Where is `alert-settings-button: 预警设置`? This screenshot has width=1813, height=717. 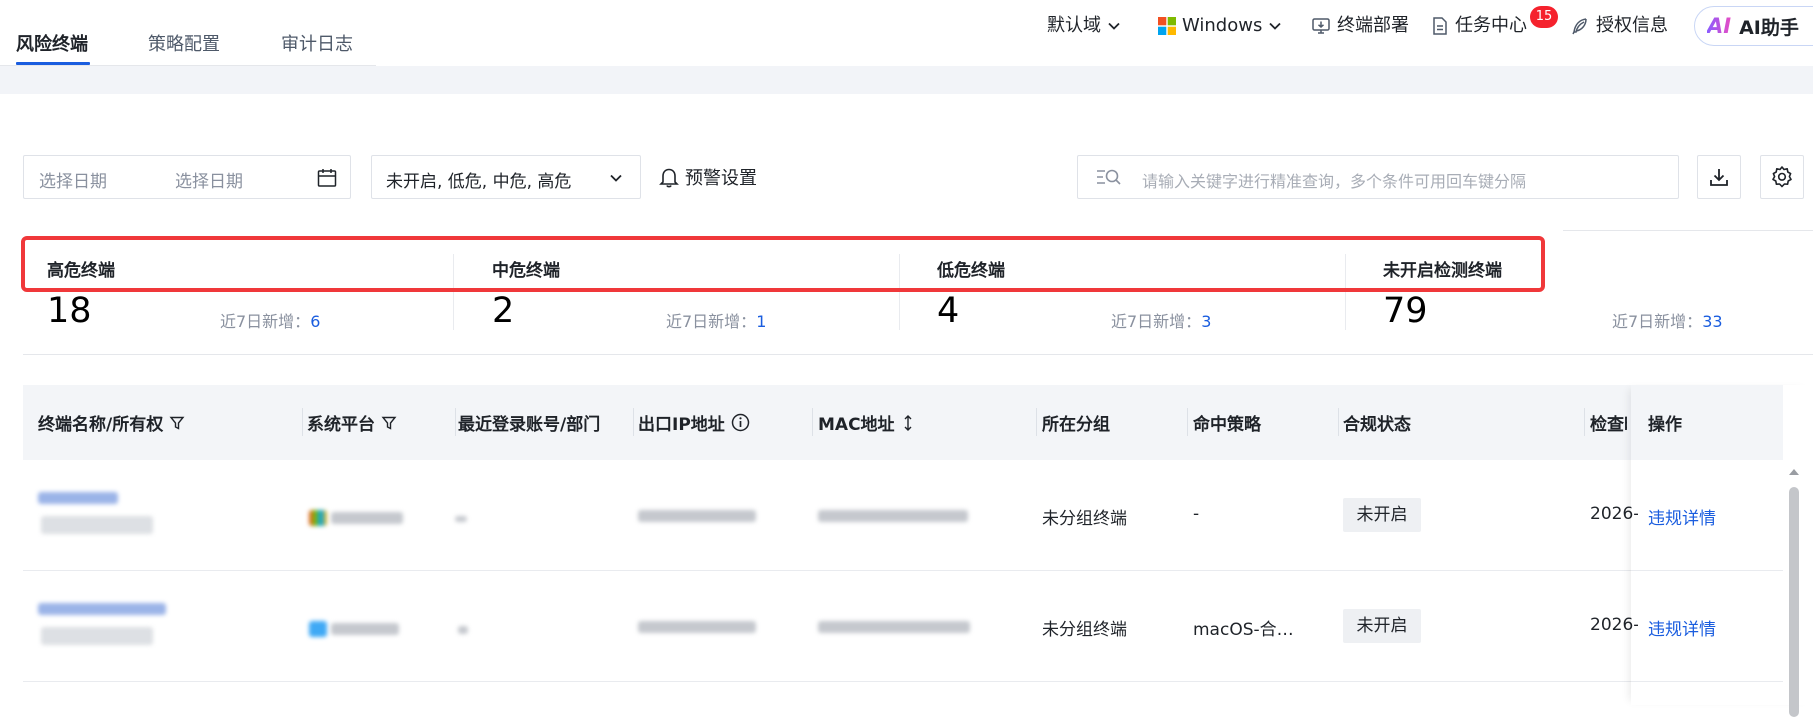 alert-settings-button: 预警设置 is located at coordinates (708, 177).